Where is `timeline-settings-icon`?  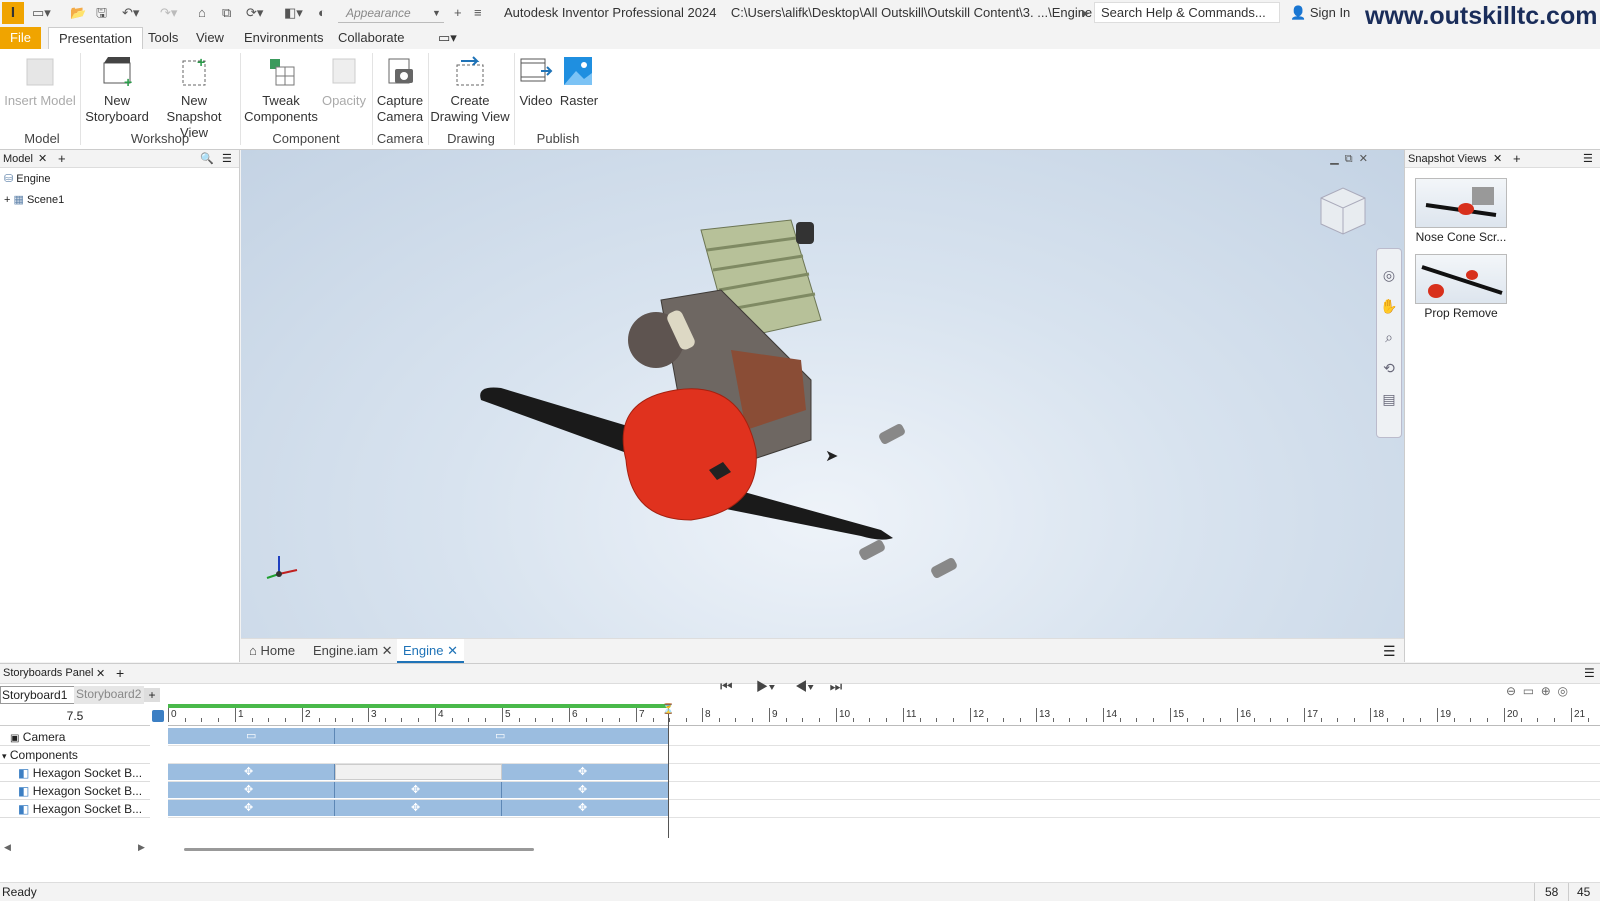 timeline-settings-icon is located at coordinates (158, 716).